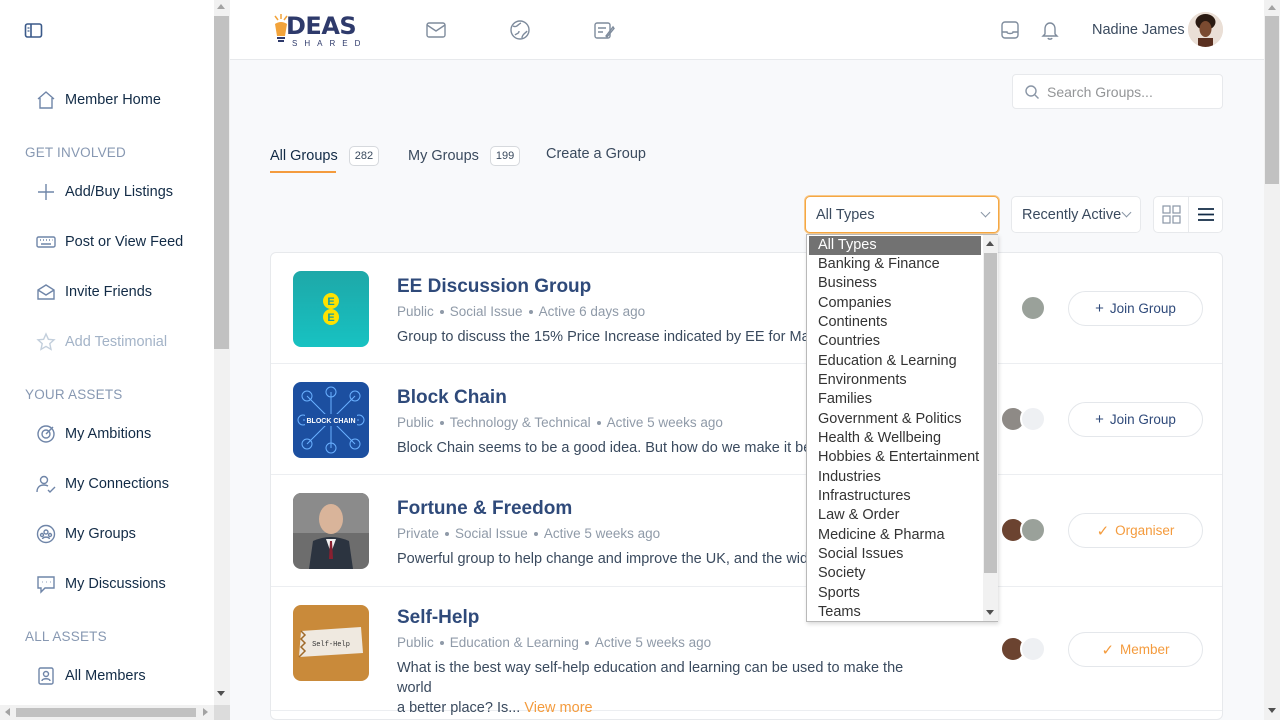 The height and width of the screenshot is (720, 1280). I want to click on dropdown-option: Countries, so click(895, 341).